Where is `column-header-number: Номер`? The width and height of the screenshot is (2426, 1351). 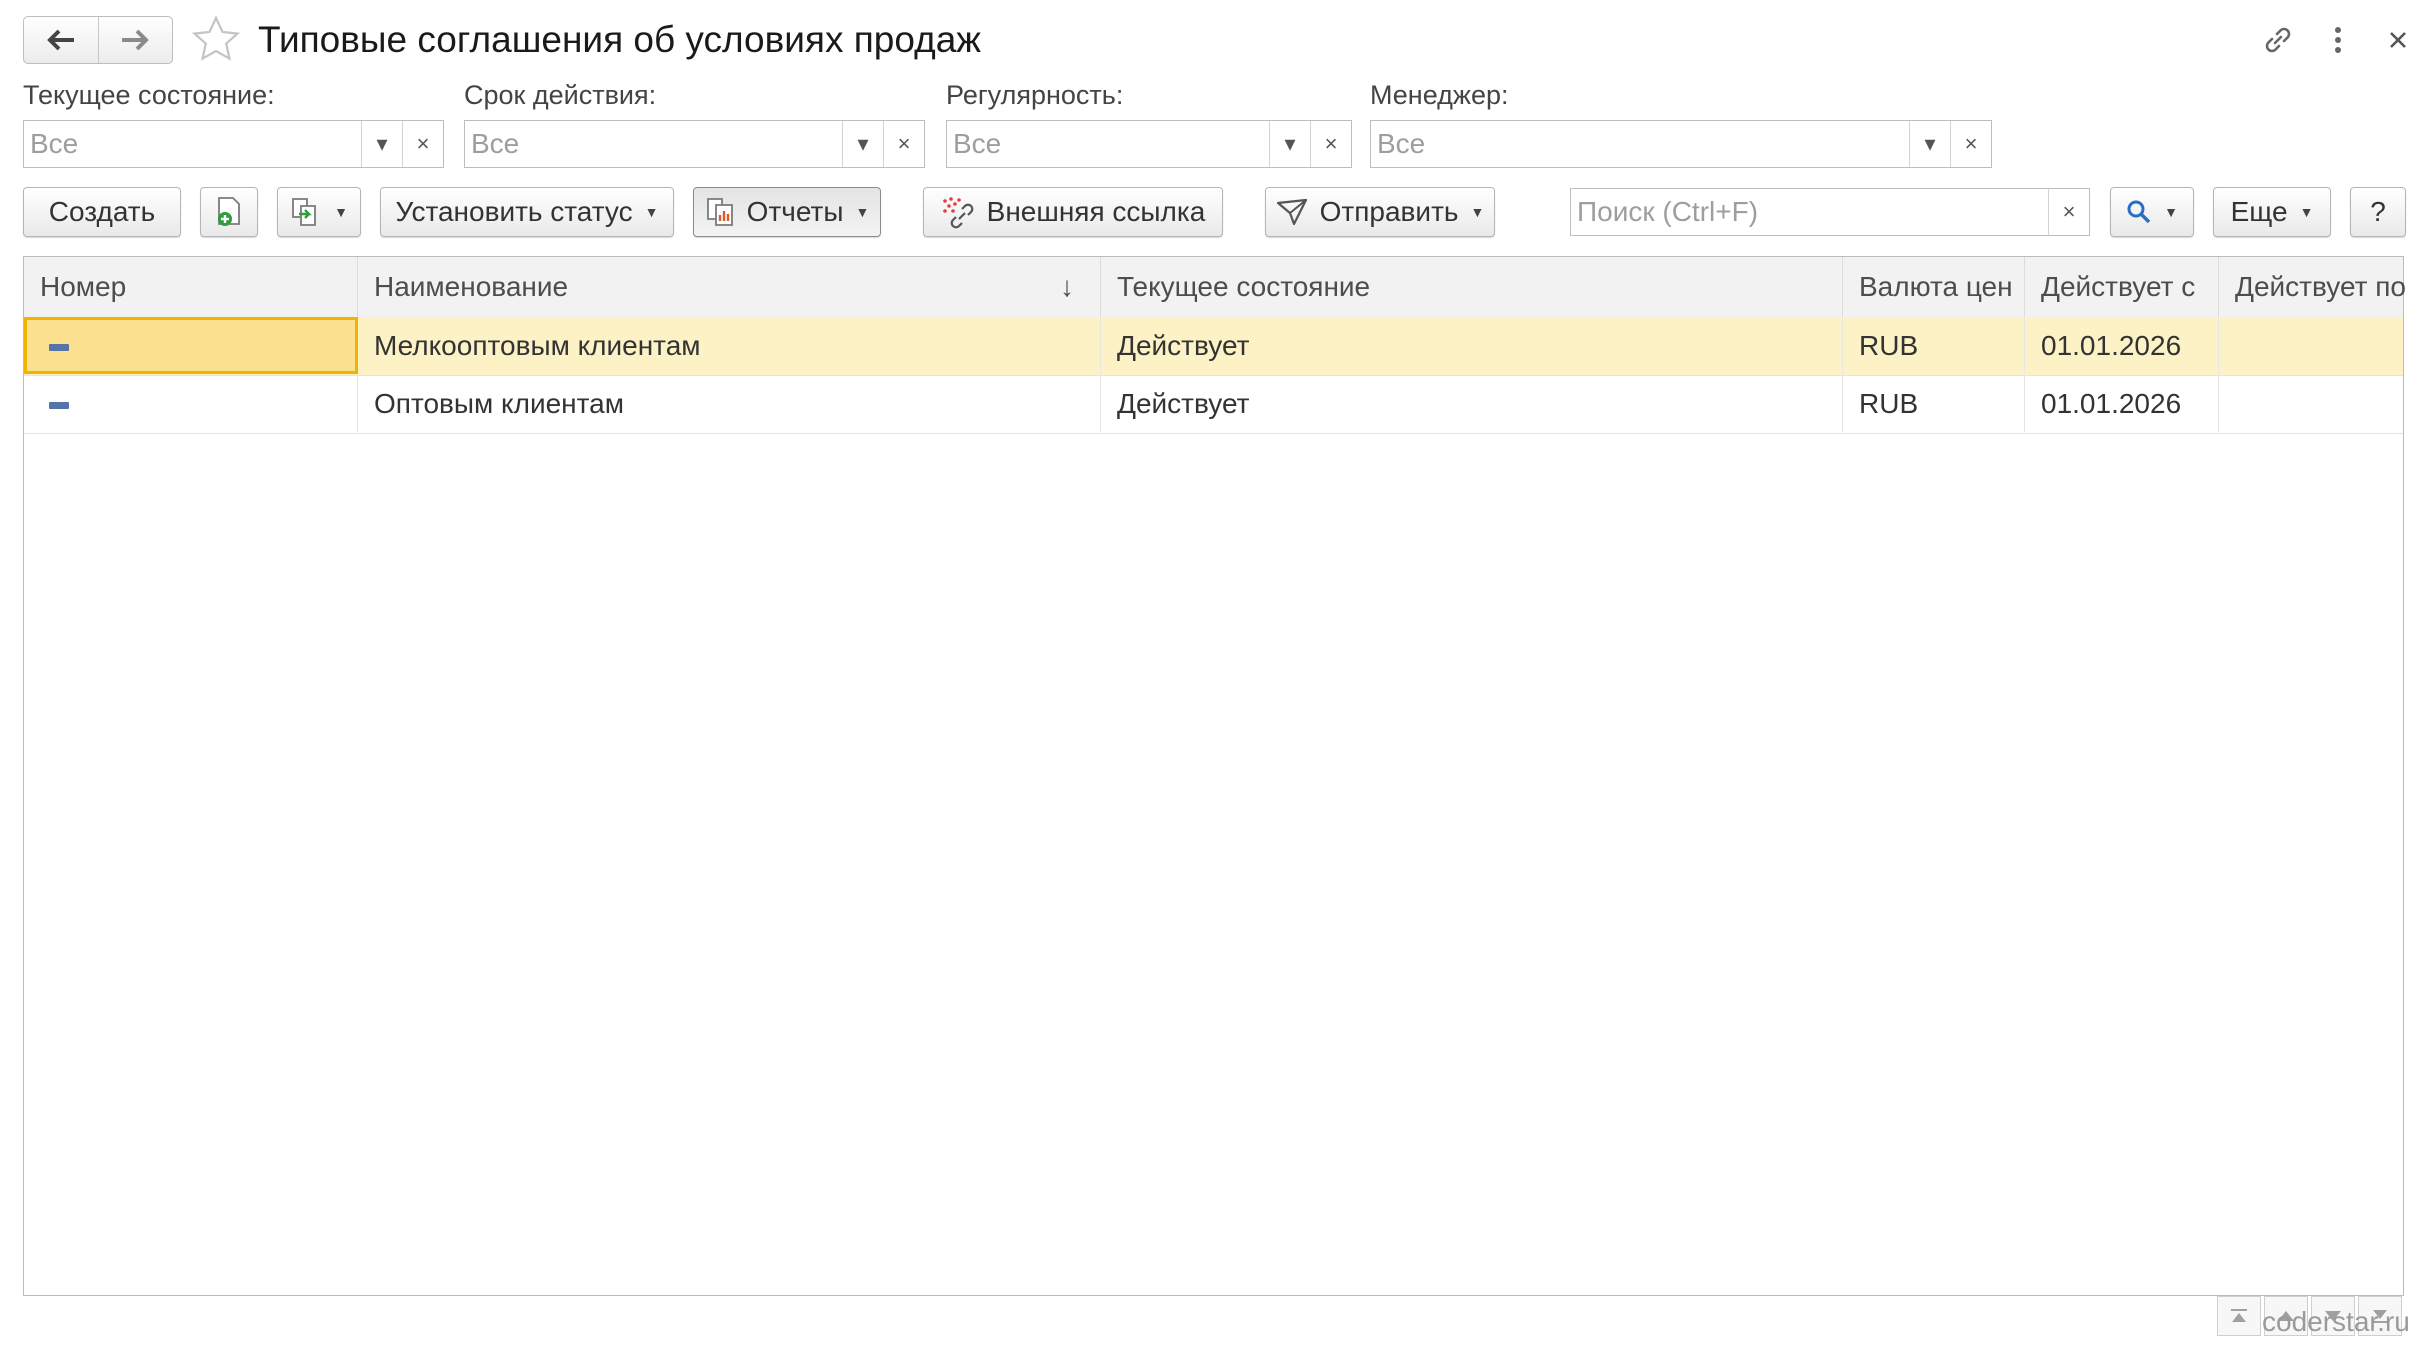
column-header-number: Номер is located at coordinates (191, 287).